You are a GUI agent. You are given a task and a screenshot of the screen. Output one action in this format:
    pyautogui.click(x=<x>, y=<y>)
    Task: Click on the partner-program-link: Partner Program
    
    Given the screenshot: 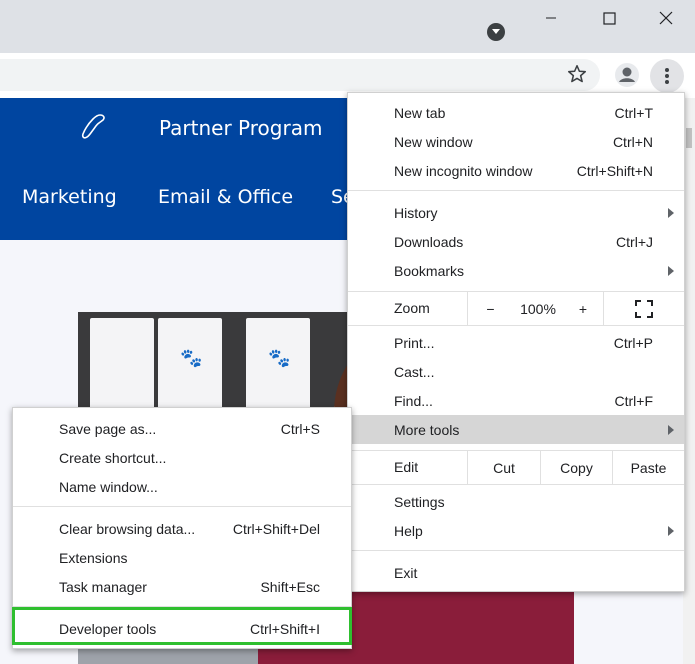 What is the action you would take?
    pyautogui.click(x=240, y=128)
    